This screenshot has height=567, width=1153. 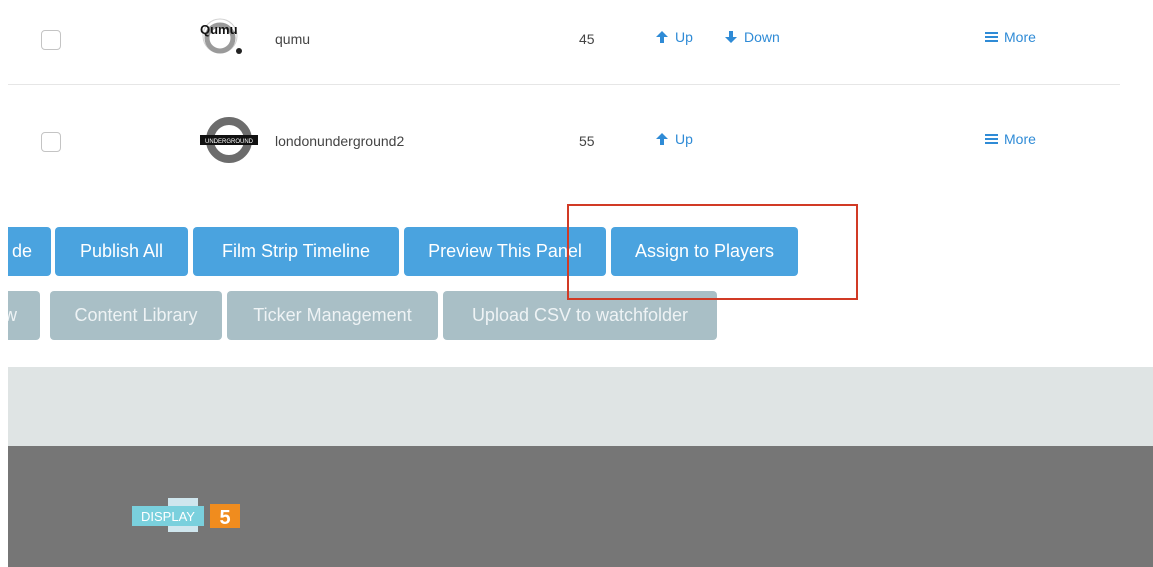 I want to click on move-down-button: Down, so click(x=752, y=37).